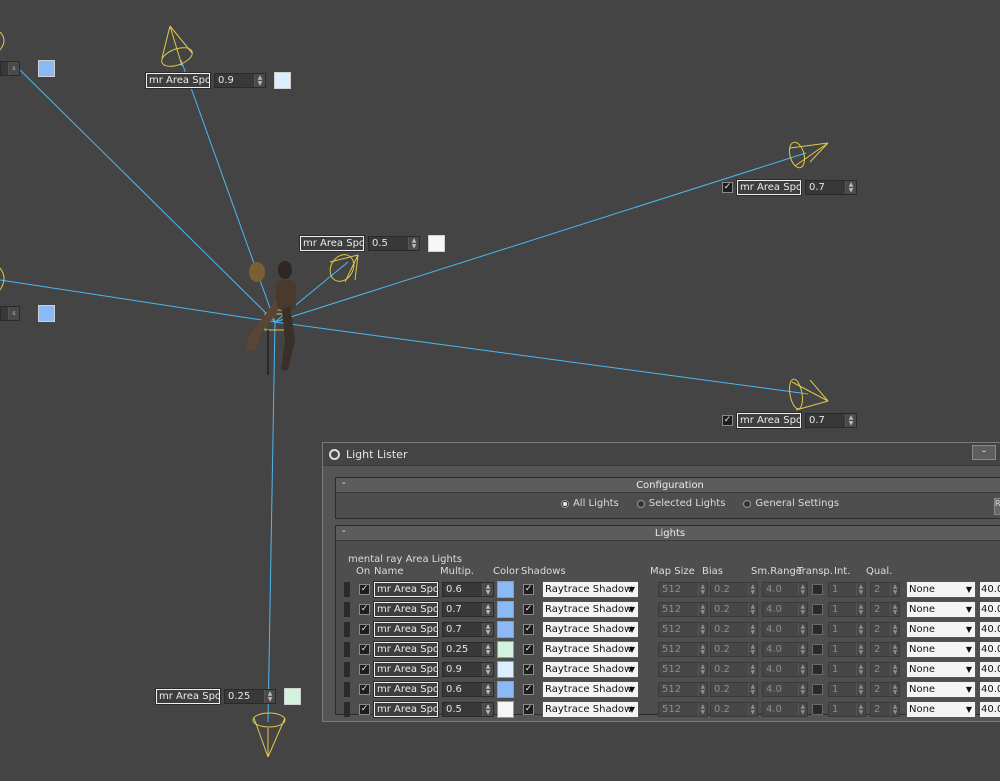 The image size is (1000, 781). I want to click on multiplier-value: 0.6, so click(462, 589).